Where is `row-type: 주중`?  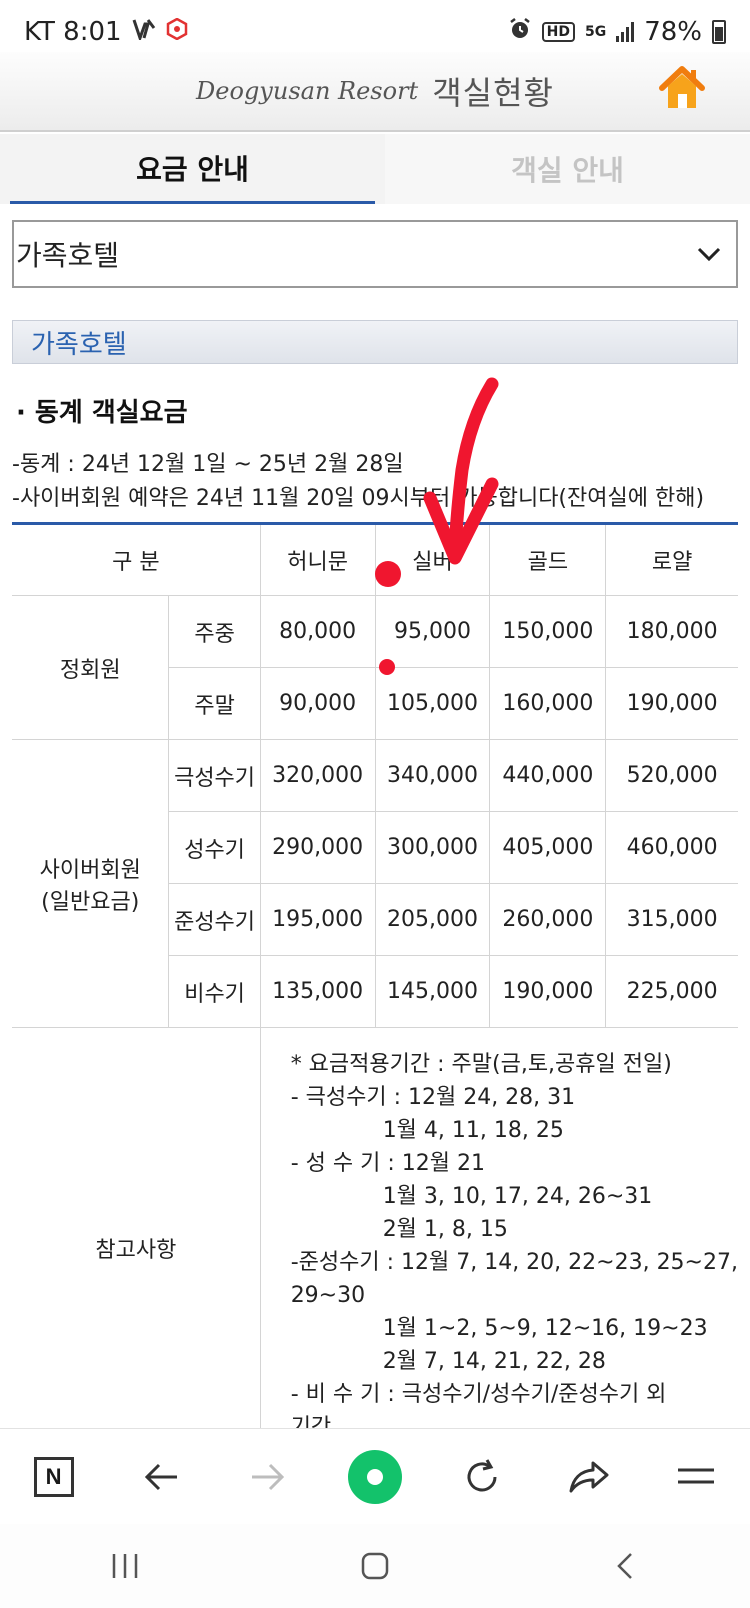 row-type: 주중 is located at coordinates (214, 631).